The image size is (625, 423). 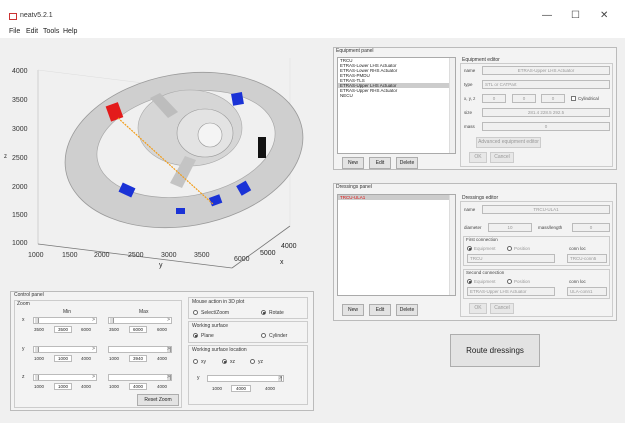 I want to click on radio-select-zoom-label: Select/Zoom, so click(x=215, y=313).